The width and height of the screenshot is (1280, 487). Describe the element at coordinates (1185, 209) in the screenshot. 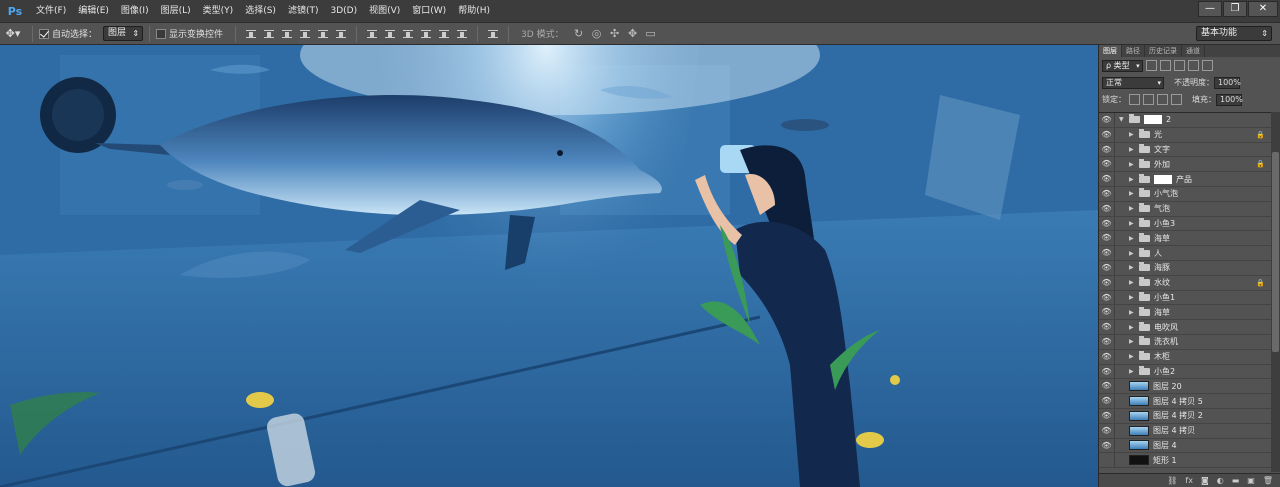

I see `layer-row: 👁 ▶ 气泡` at that location.